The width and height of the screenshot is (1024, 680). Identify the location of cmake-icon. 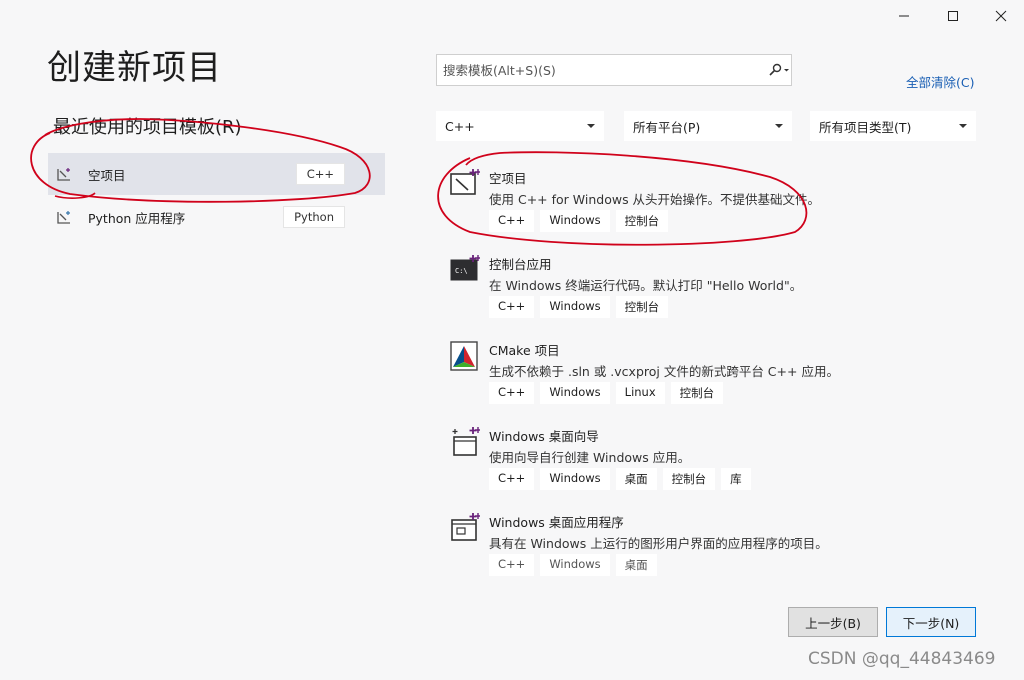
(464, 356).